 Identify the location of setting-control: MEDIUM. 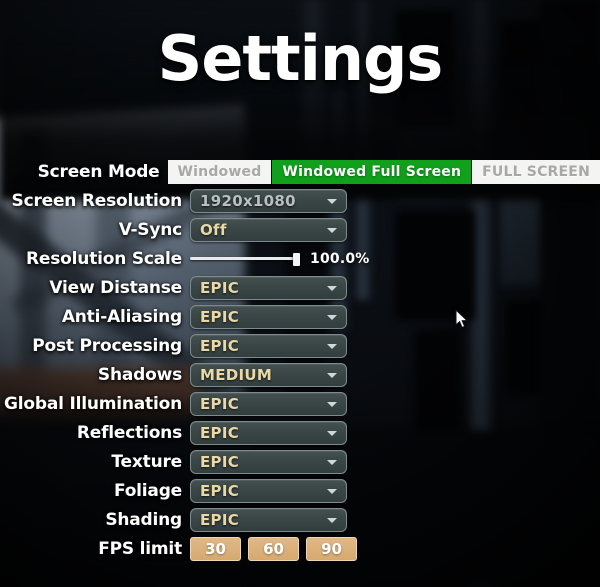
(395, 374).